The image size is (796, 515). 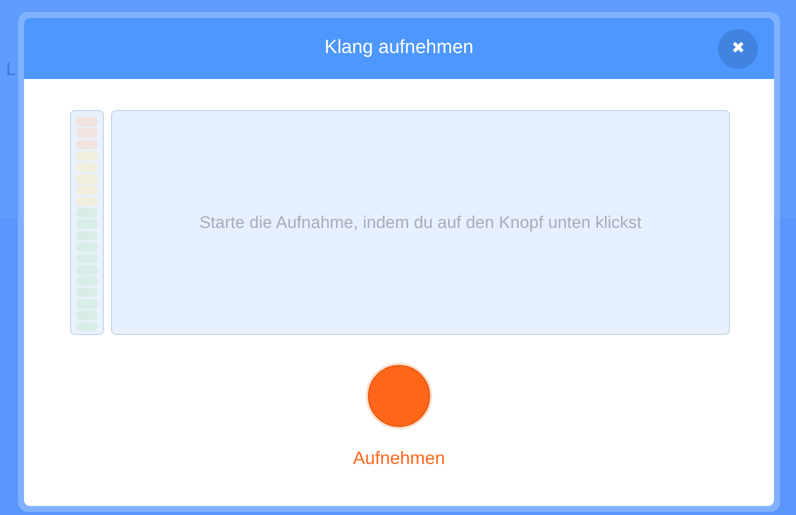 What do you see at coordinates (399, 458) in the screenshot?
I see `record-label: Aufnehmen` at bounding box center [399, 458].